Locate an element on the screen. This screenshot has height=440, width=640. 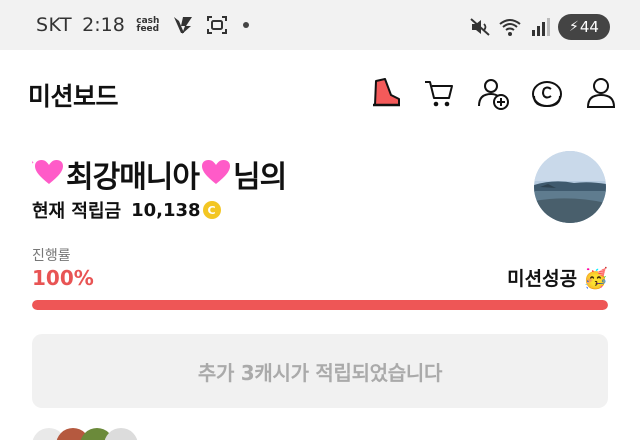
cashfeed-line2: feed is located at coordinates (148, 29).